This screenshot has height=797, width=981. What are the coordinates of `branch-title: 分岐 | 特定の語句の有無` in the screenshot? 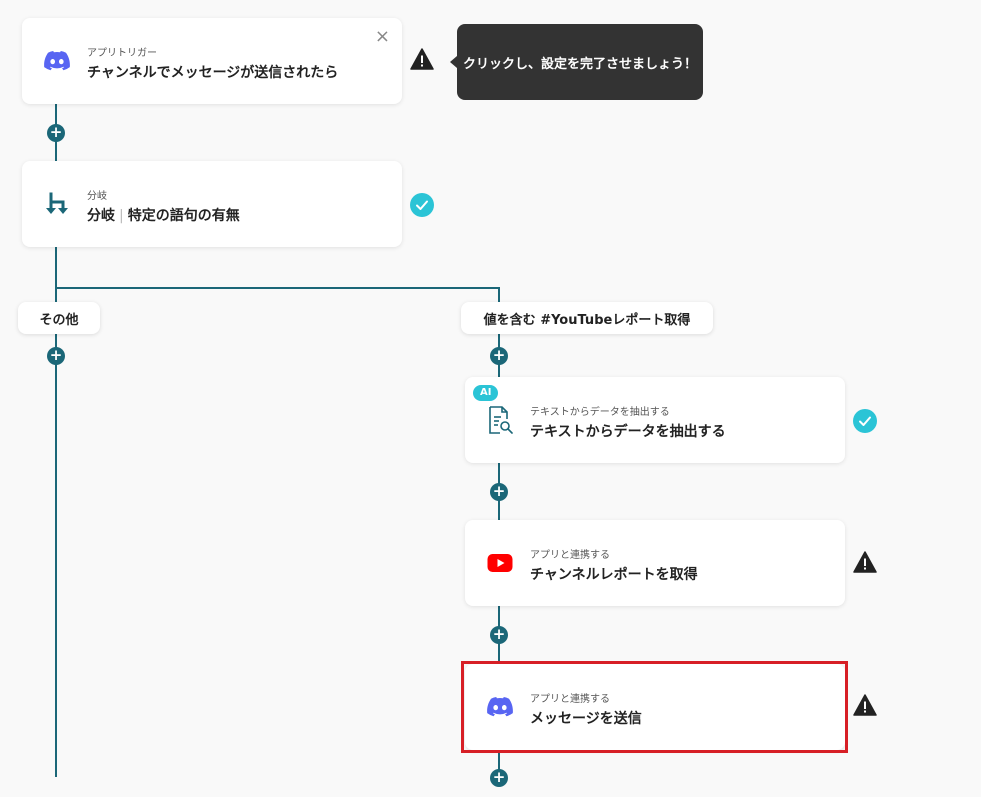 It's located at (163, 215).